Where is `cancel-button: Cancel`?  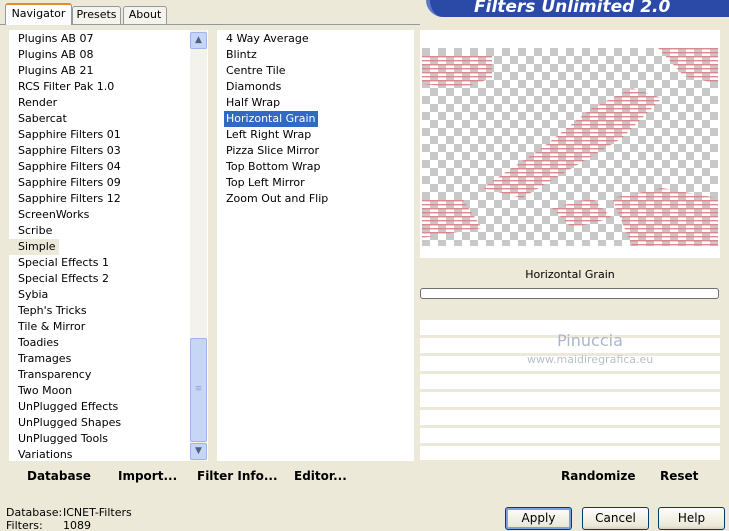 cancel-button: Cancel is located at coordinates (615, 518).